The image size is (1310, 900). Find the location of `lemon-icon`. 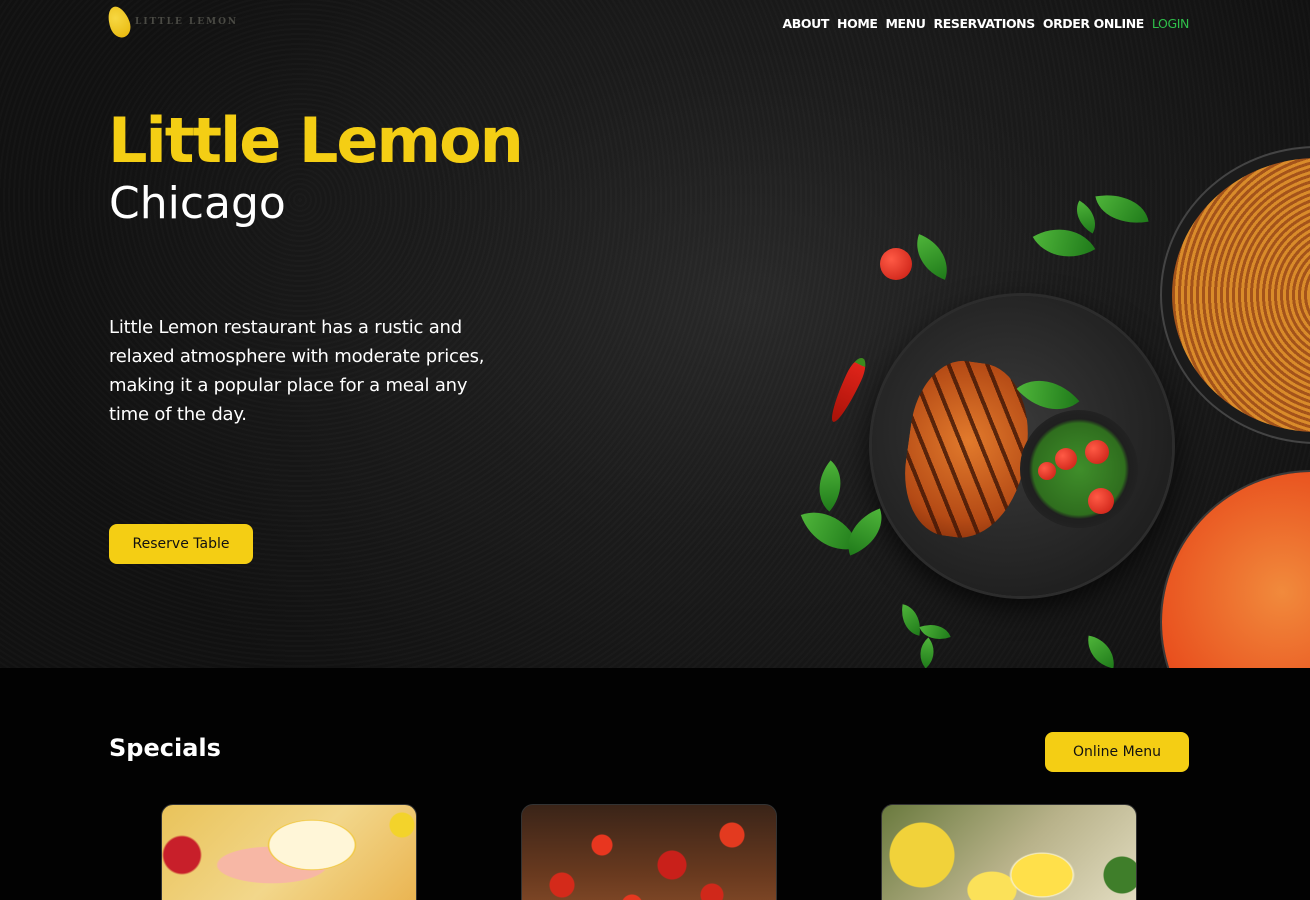

lemon-icon is located at coordinates (119, 22).